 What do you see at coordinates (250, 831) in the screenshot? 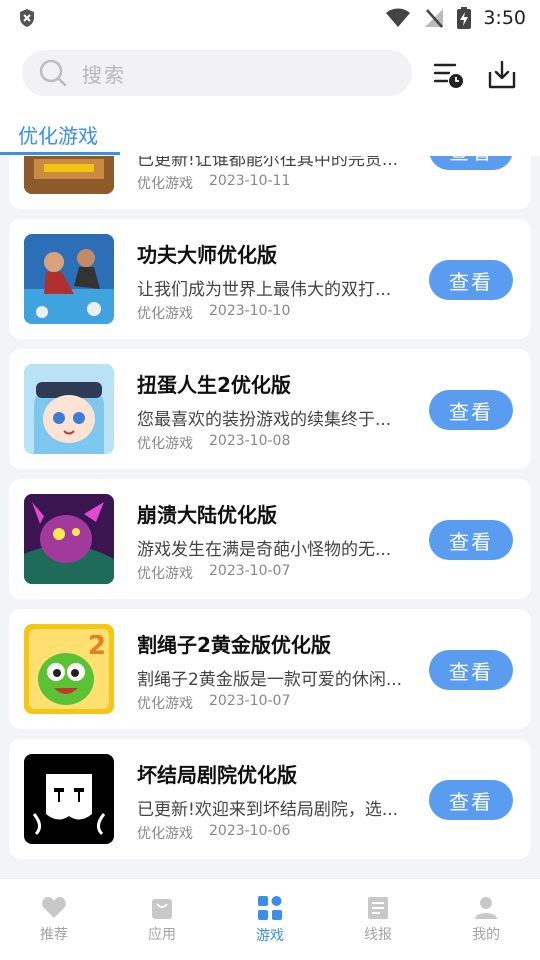
I see `game-date: 2023-10-06` at bounding box center [250, 831].